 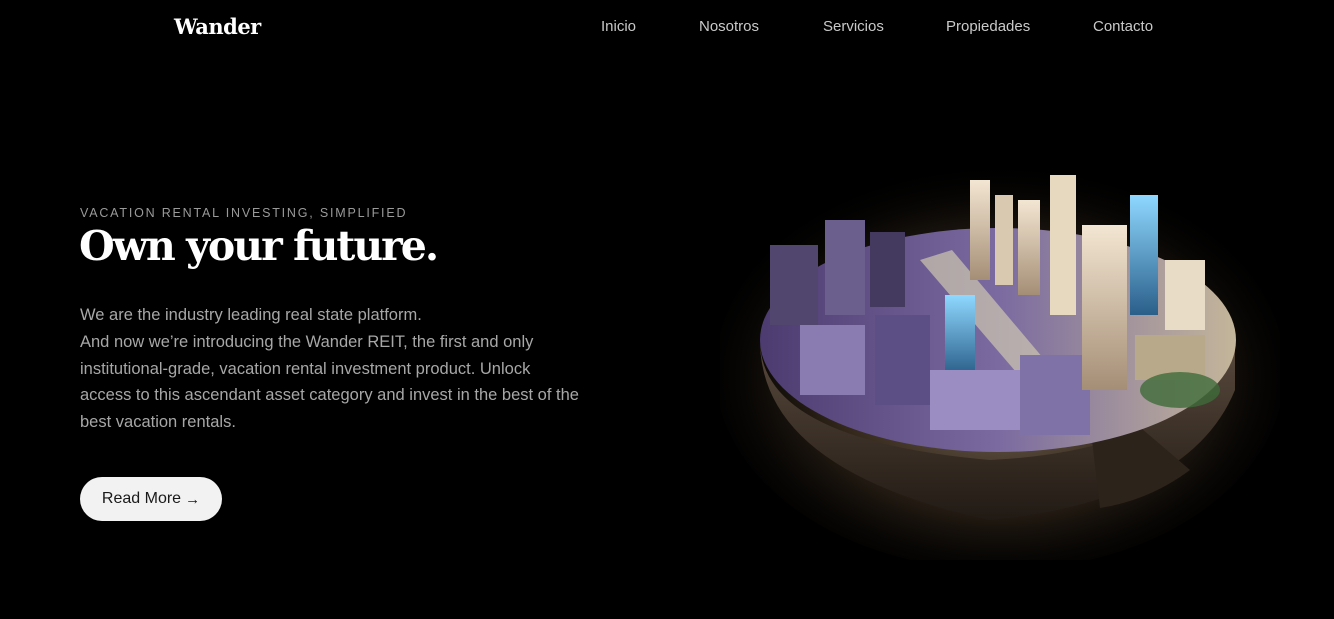 I want to click on nav-link-contacto: Contacto, so click(x=1123, y=26).